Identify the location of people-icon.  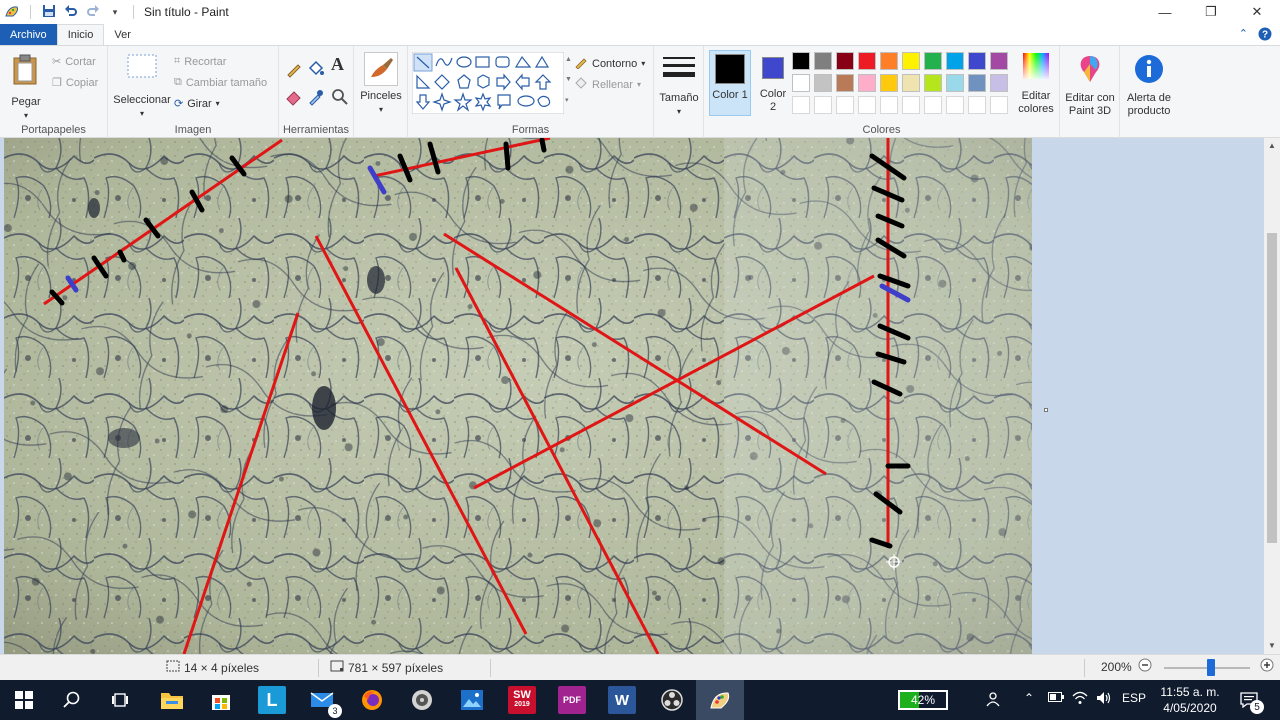
(994, 700).